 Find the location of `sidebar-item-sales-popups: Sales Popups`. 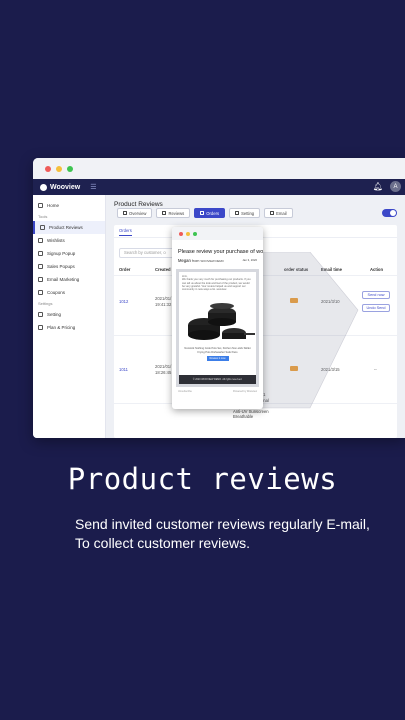

sidebar-item-sales-popups: Sales Popups is located at coordinates (69, 266).